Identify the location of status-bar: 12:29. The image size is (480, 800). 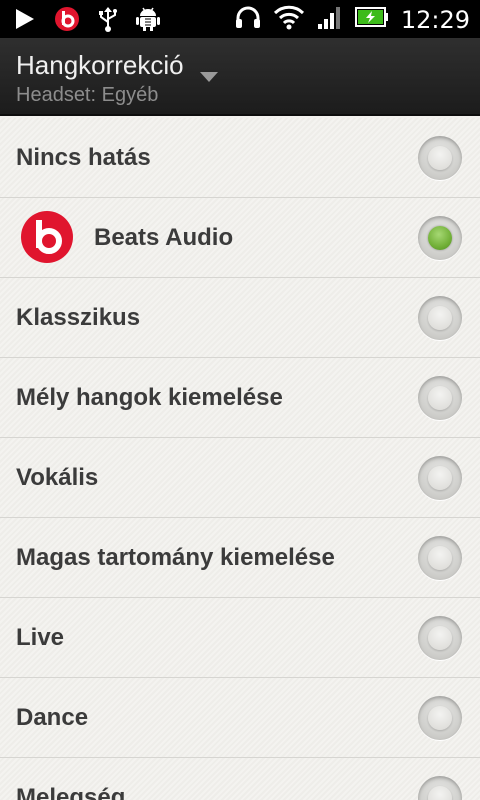
(240, 19).